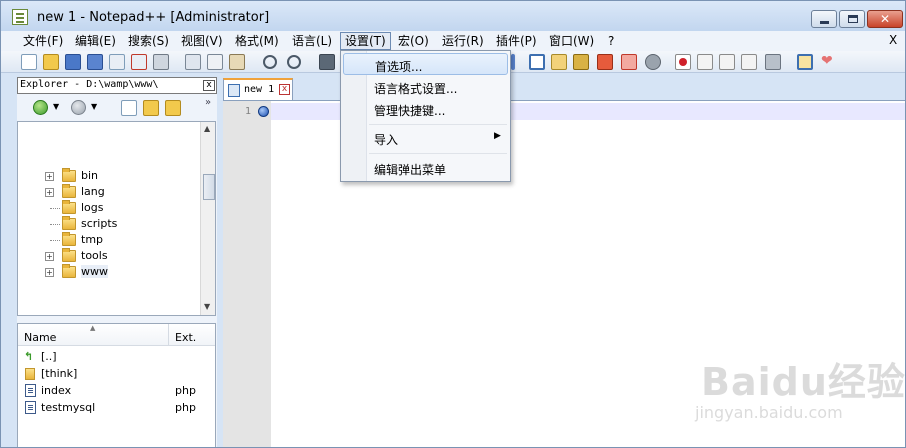  Describe the element at coordinates (92, 239) in the screenshot. I see `tree-item-label: tmp` at that location.